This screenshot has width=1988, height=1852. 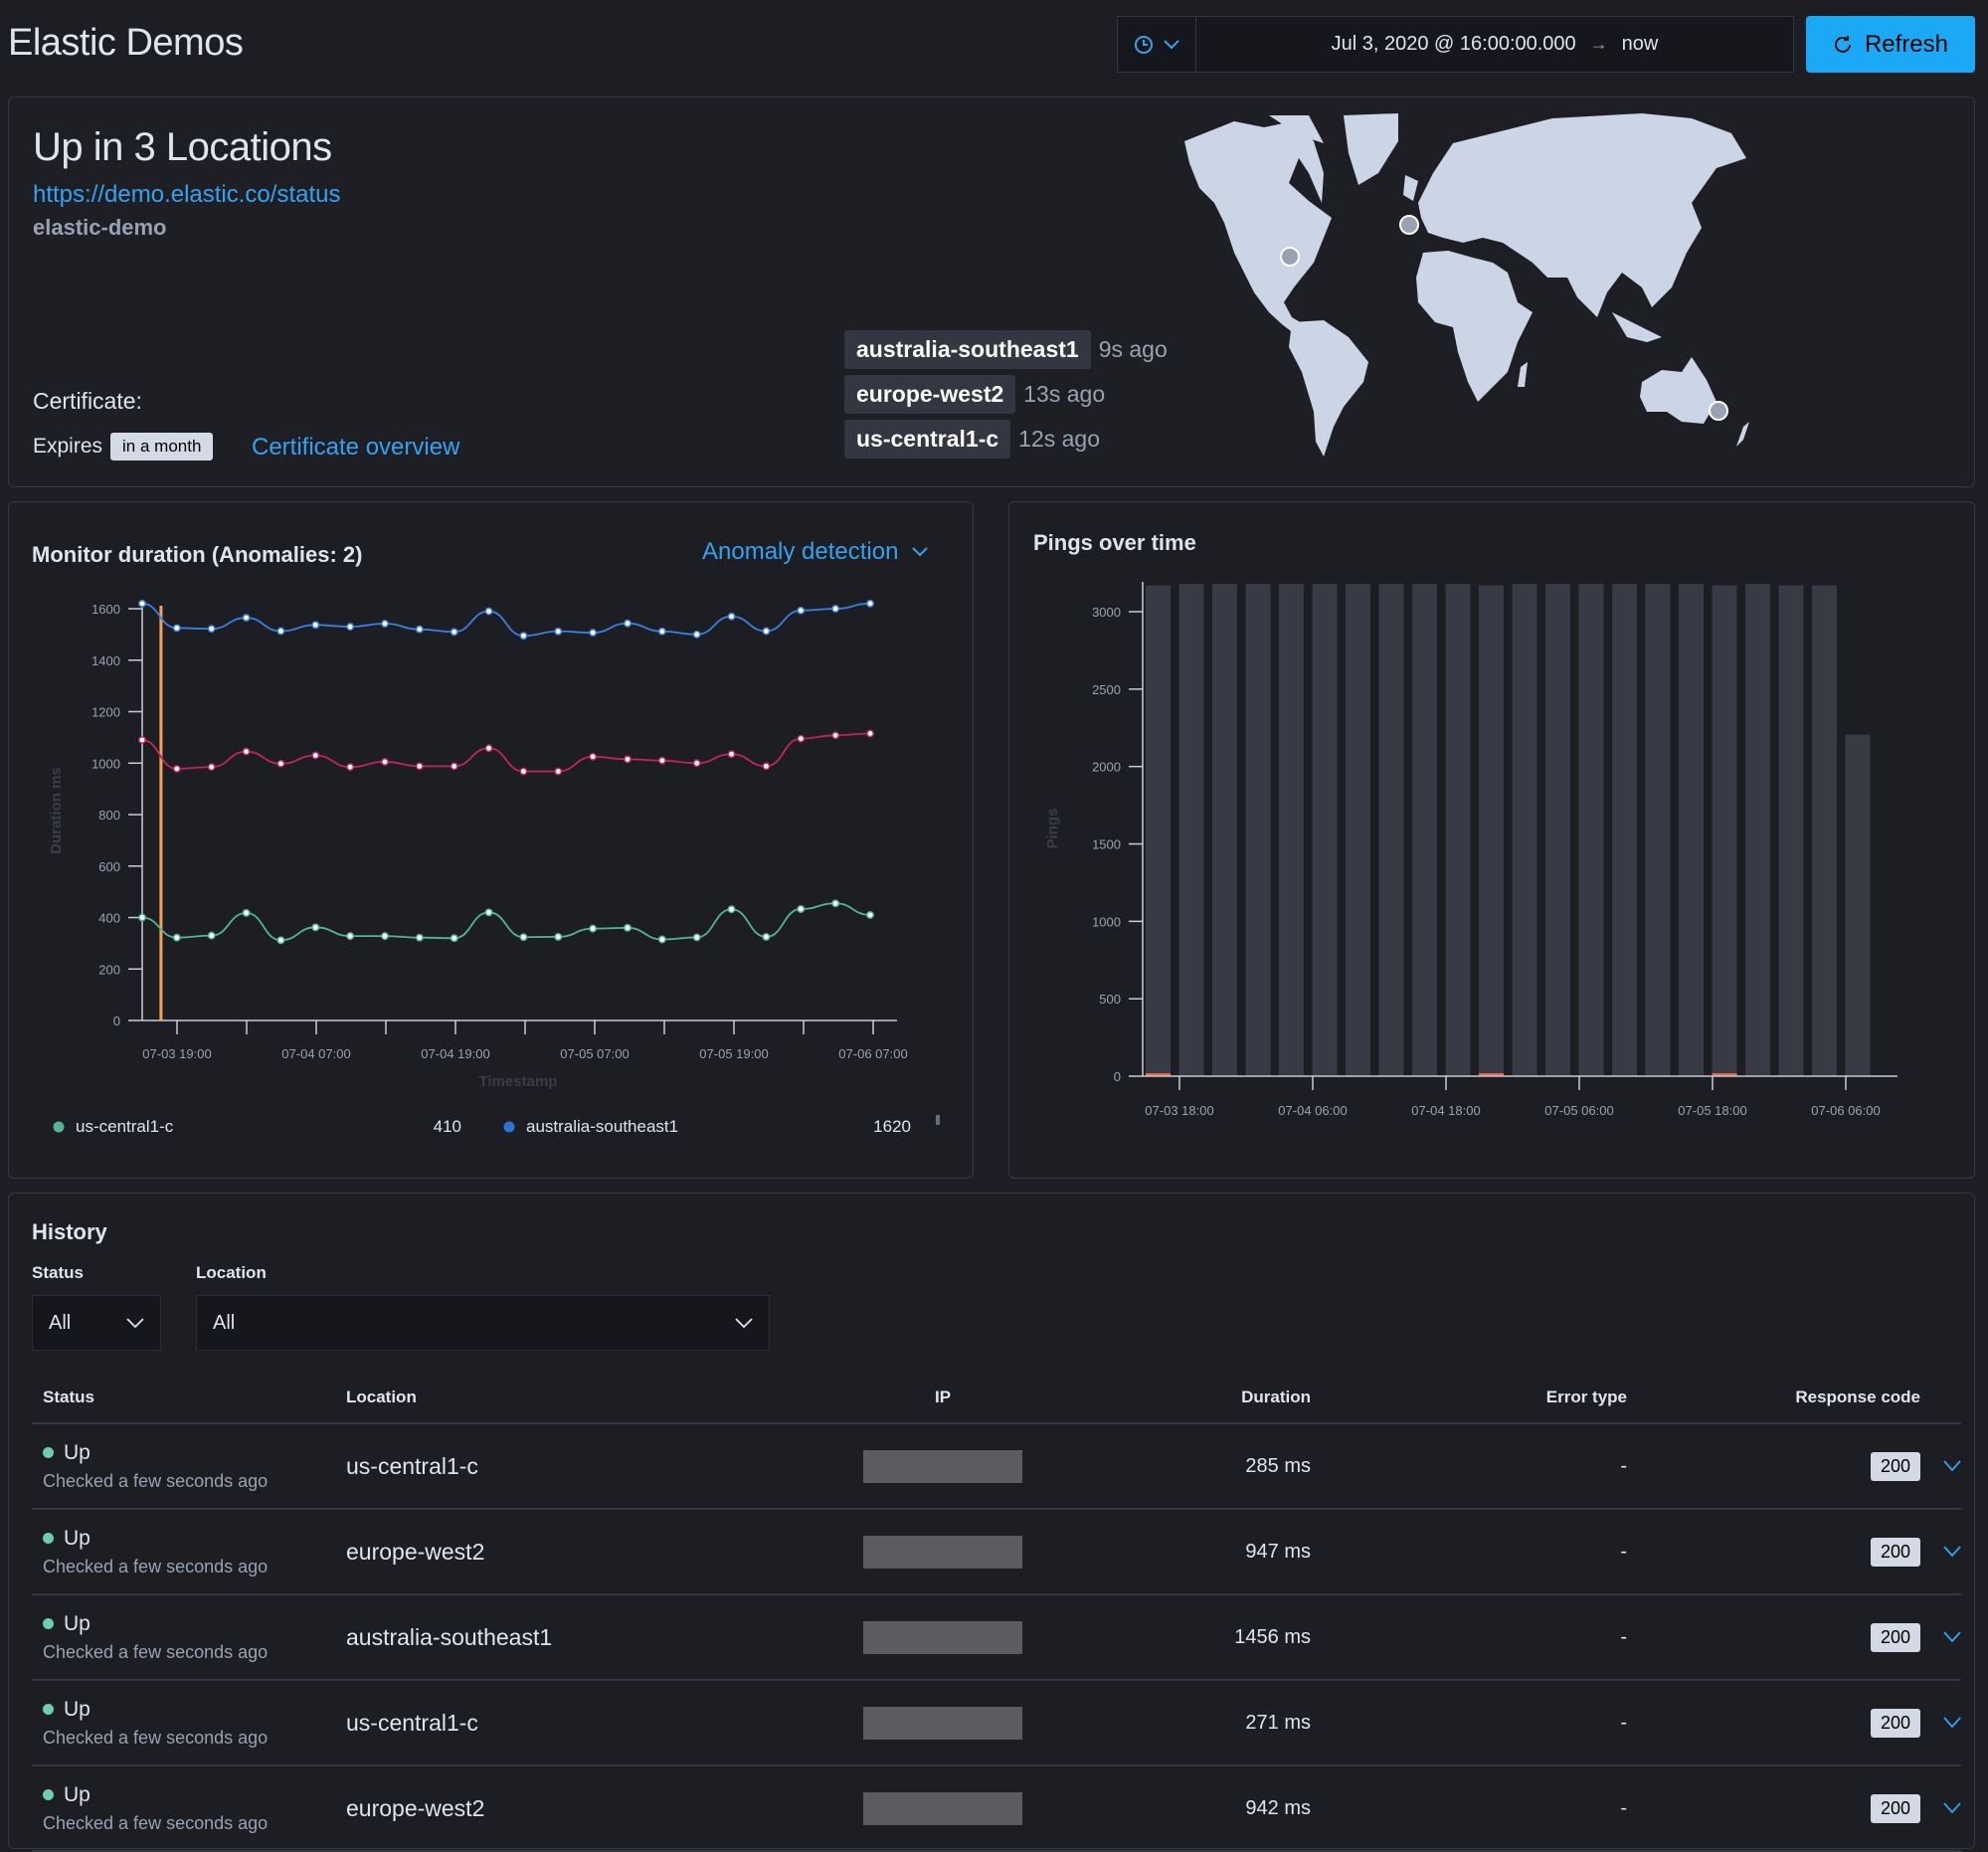 I want to click on column-header-response-code: Response code, so click(x=1773, y=1397).